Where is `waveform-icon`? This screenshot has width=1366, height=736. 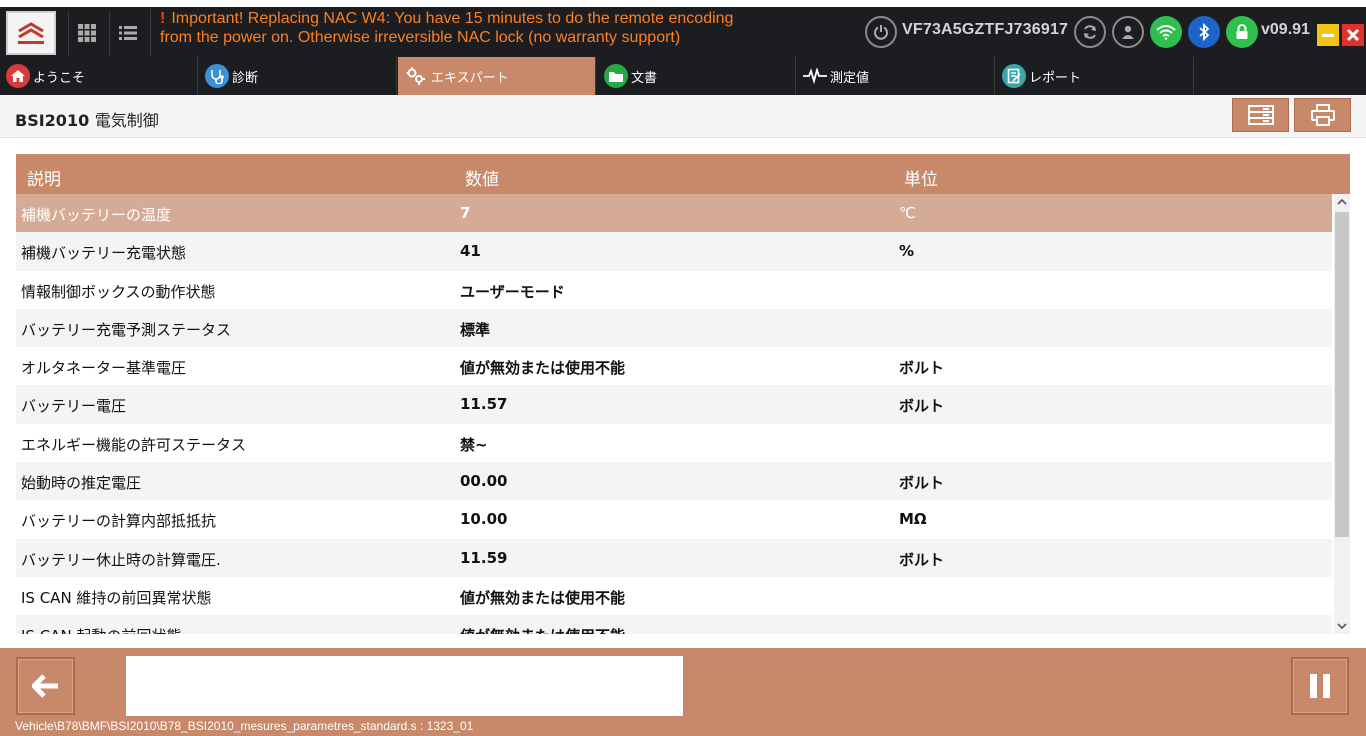 waveform-icon is located at coordinates (815, 76).